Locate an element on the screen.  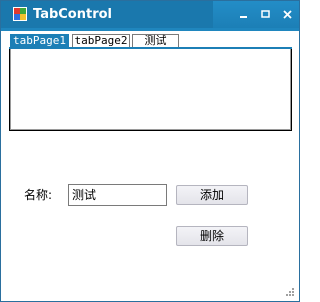
delete-button: 删除 is located at coordinates (212, 236).